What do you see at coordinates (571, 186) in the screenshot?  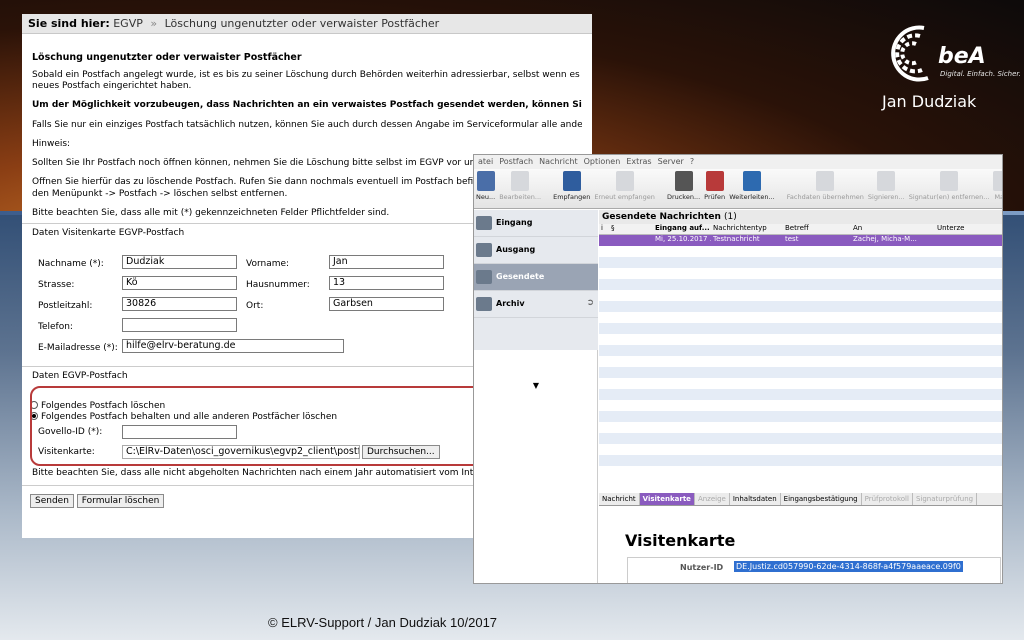 I see `toolbar-button-2: Empfangen` at bounding box center [571, 186].